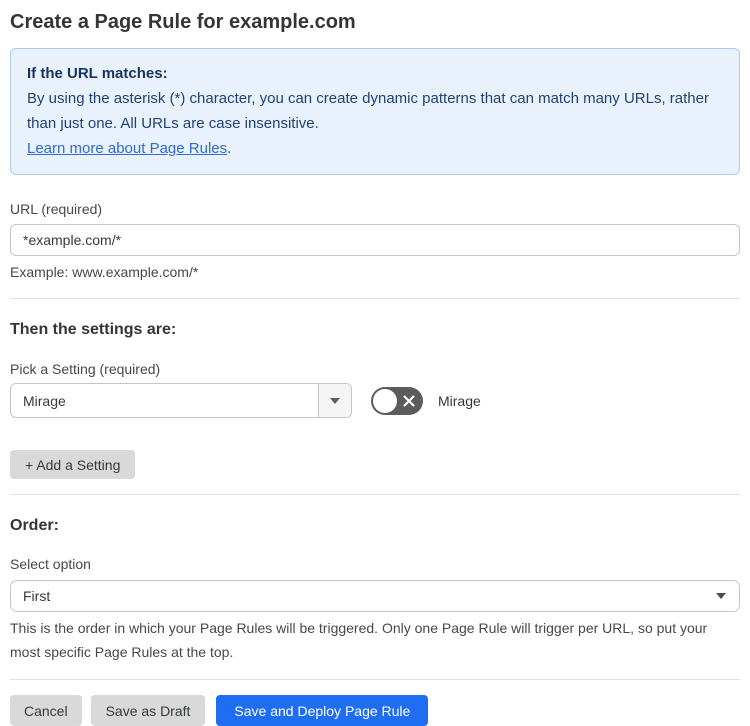 This screenshot has width=750, height=726. What do you see at coordinates (85, 369) in the screenshot?
I see `setting-picker-label: Pick a Setting (required)` at bounding box center [85, 369].